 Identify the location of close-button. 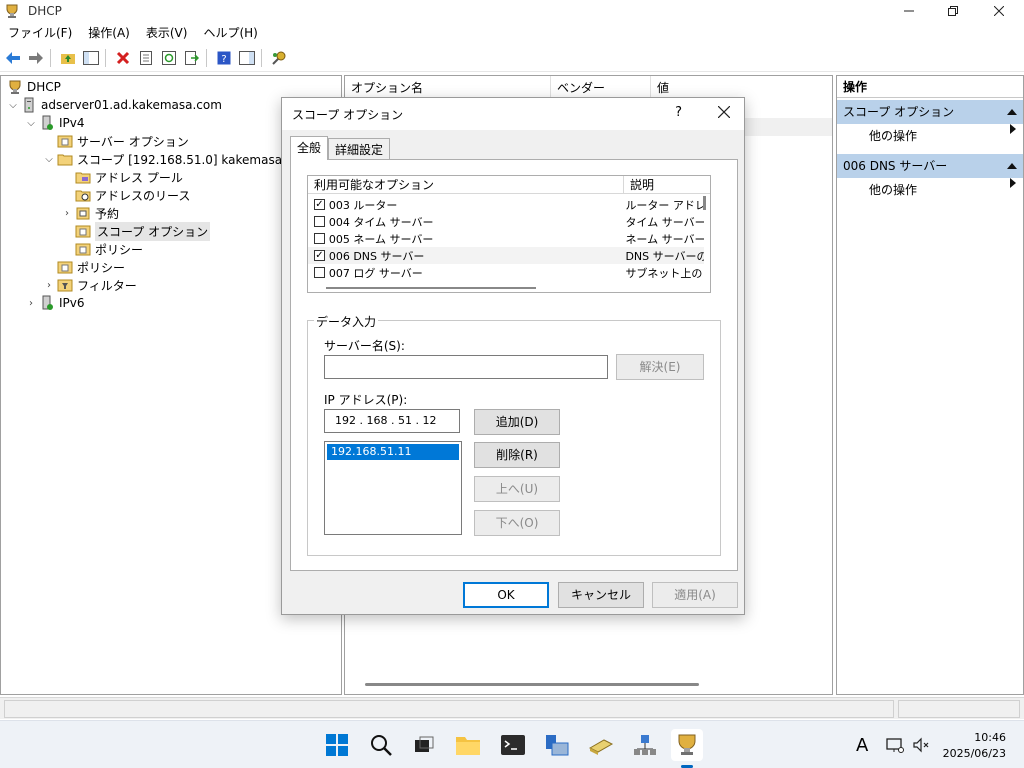
(999, 11).